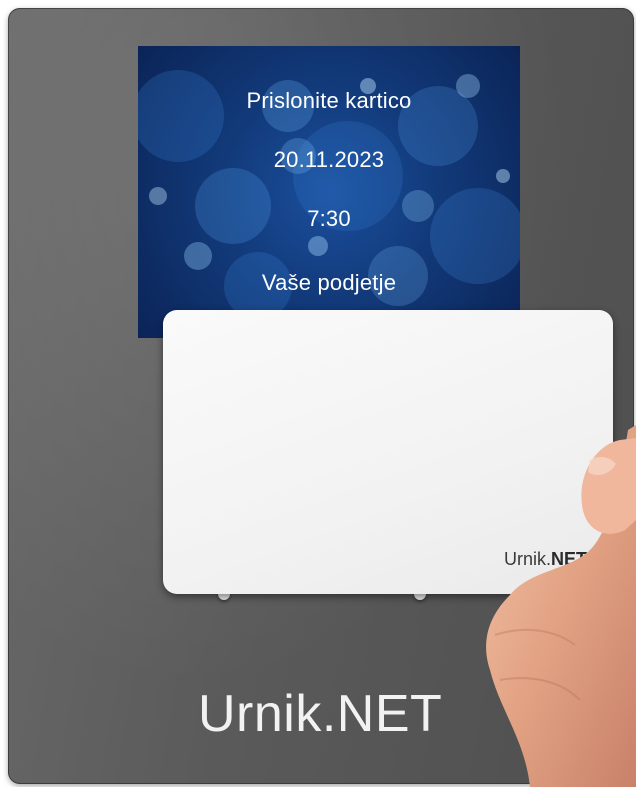  What do you see at coordinates (320, 714) in the screenshot?
I see `device-brand-logo: Urnik.NET` at bounding box center [320, 714].